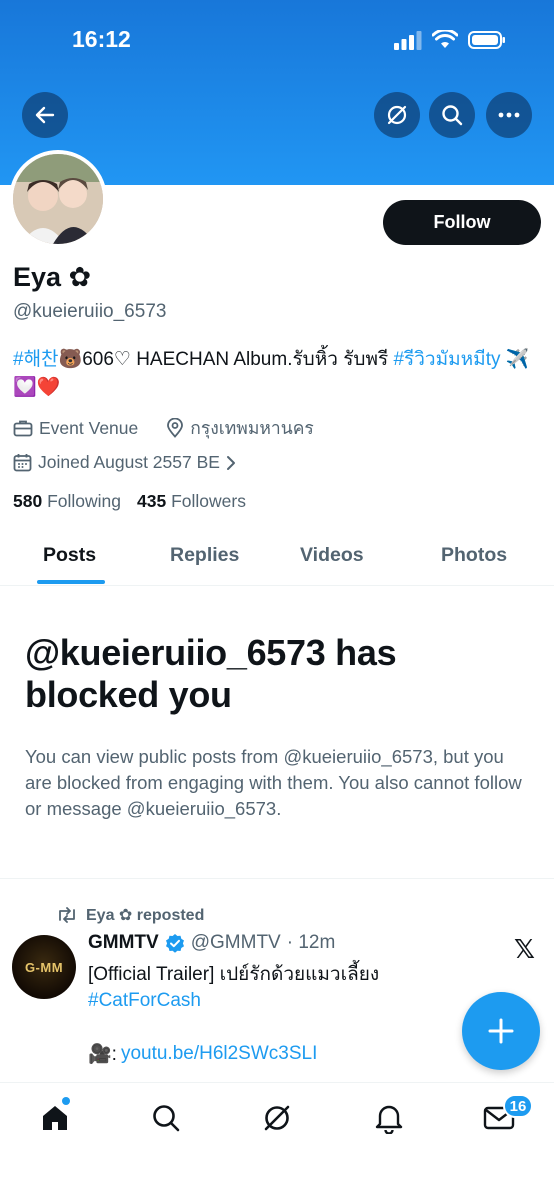 This screenshot has width=554, height=1200. I want to click on post-header: GMMTV @GMMTV · 12m, so click(211, 943).